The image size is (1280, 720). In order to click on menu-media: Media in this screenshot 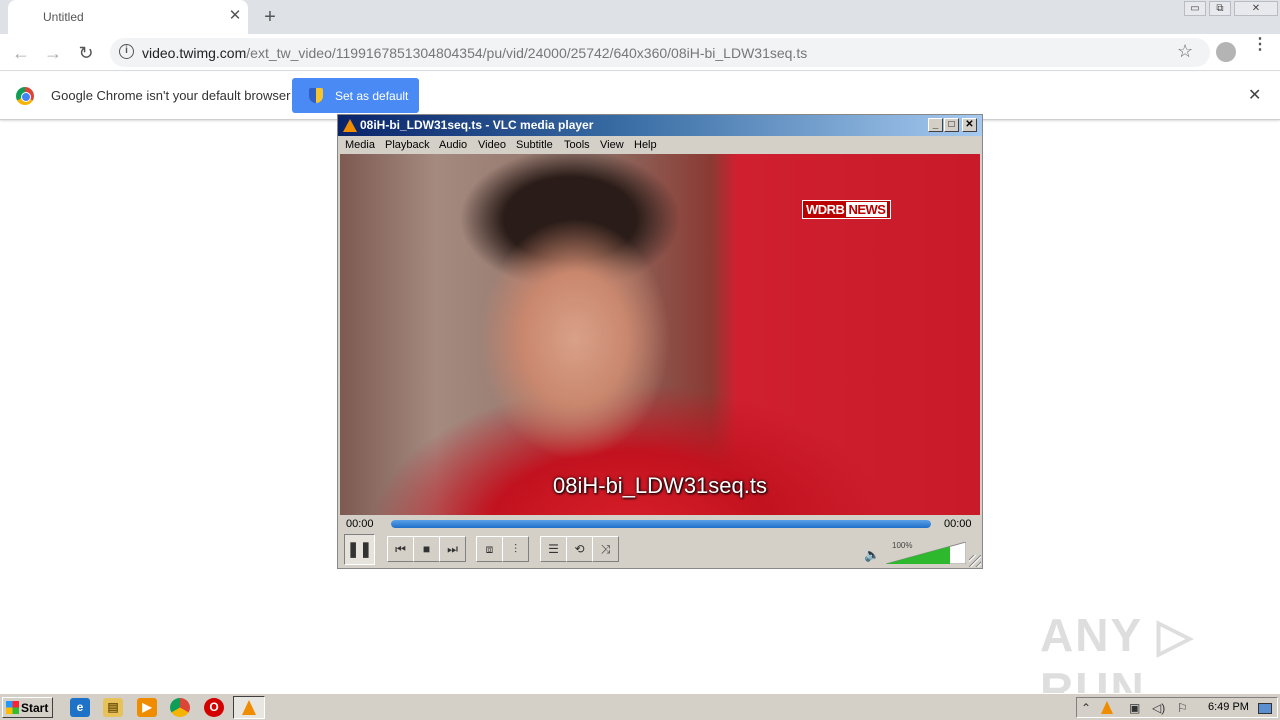, I will do `click(360, 145)`.